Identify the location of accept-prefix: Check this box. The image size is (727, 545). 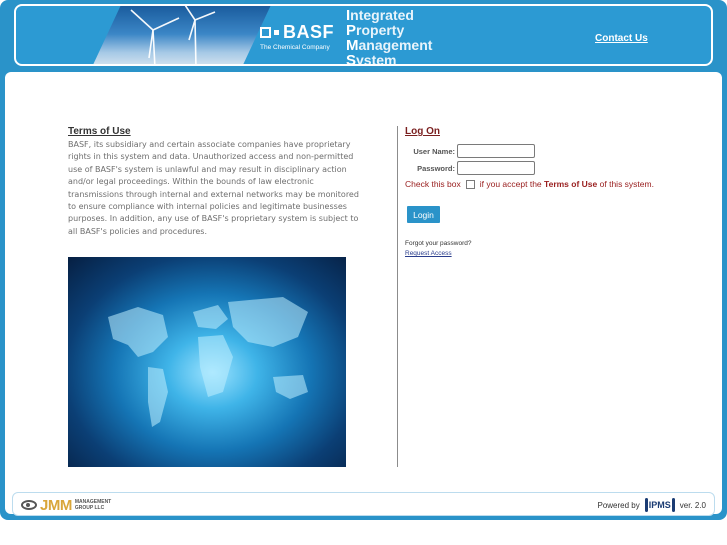
(433, 184).